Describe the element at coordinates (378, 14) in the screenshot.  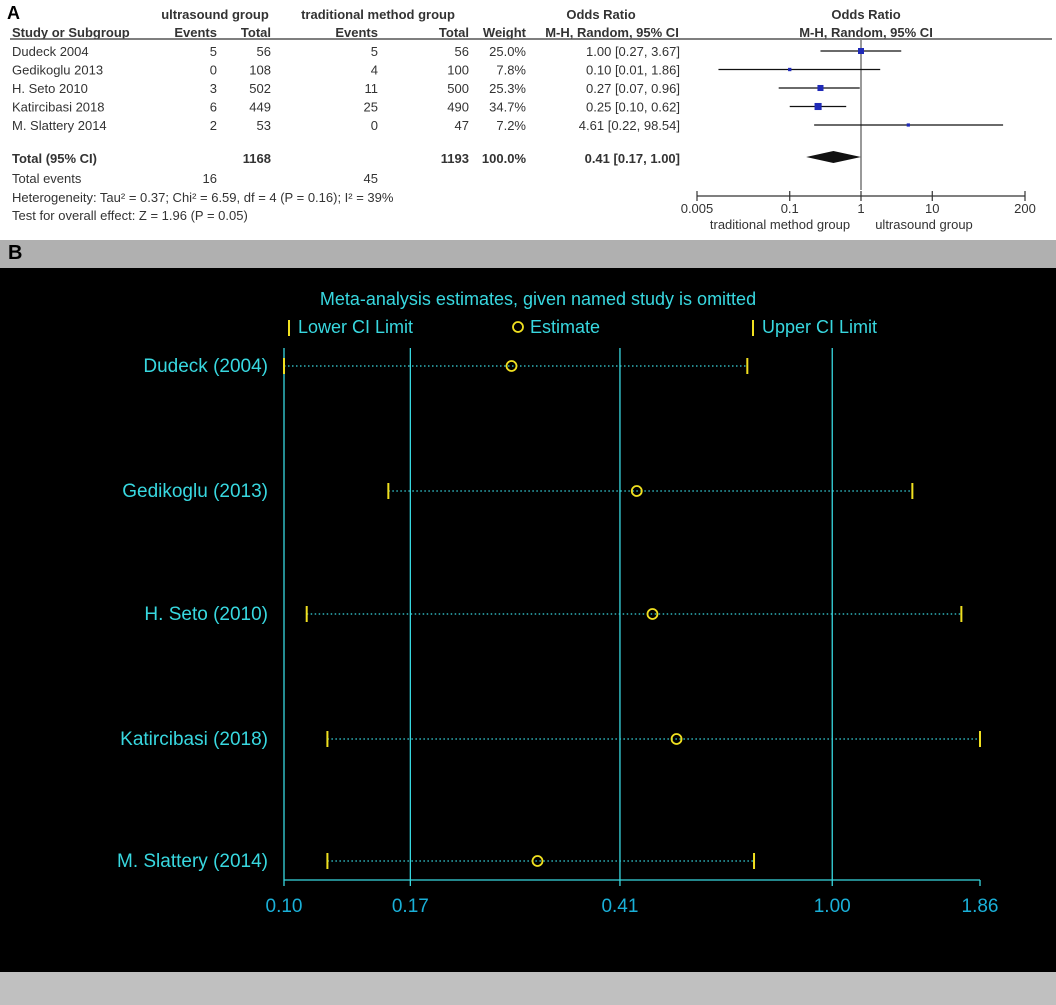
I see `header-traditional-group: traditional method group` at that location.